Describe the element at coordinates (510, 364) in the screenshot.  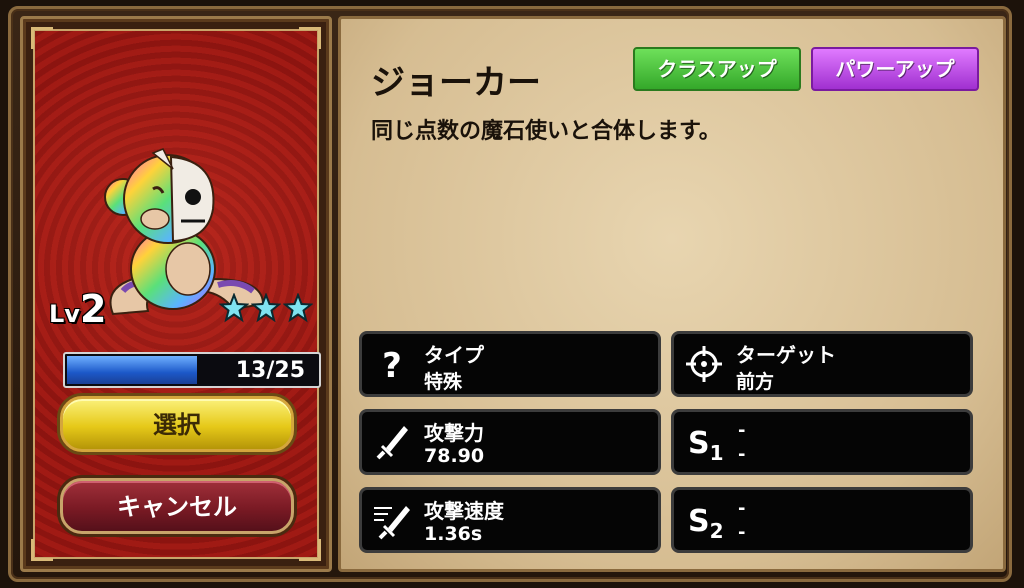
I see `stat-type: ? タイプ 特殊` at that location.